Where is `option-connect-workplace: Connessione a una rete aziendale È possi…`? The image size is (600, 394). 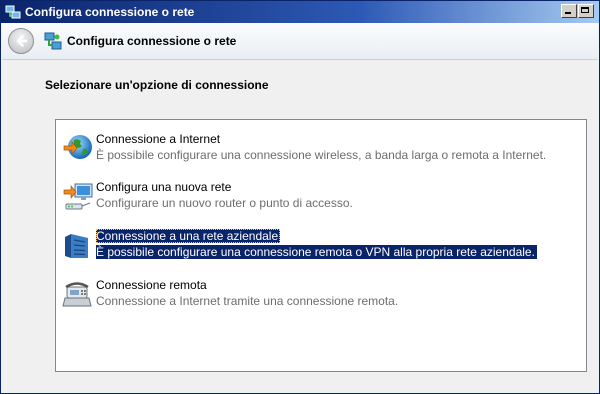 option-connect-workplace: Connessione a una rete aziendale È possi… is located at coordinates (298, 245).